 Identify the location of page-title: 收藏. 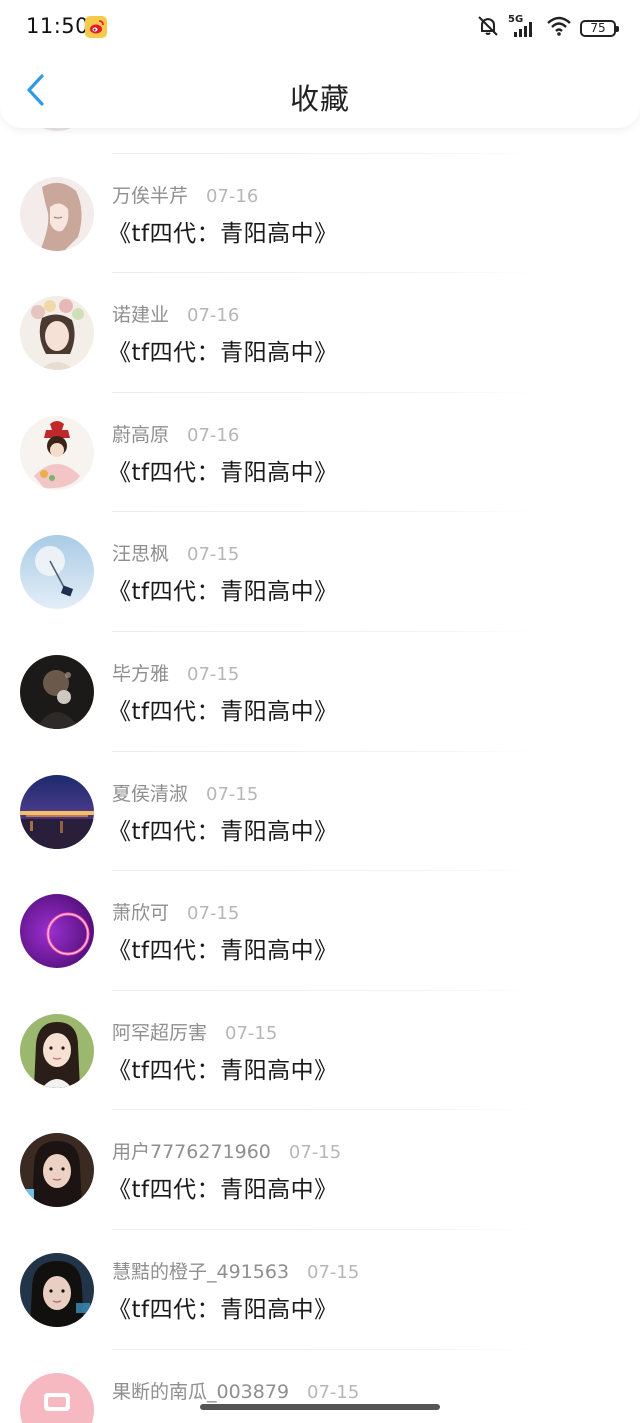
(319, 99).